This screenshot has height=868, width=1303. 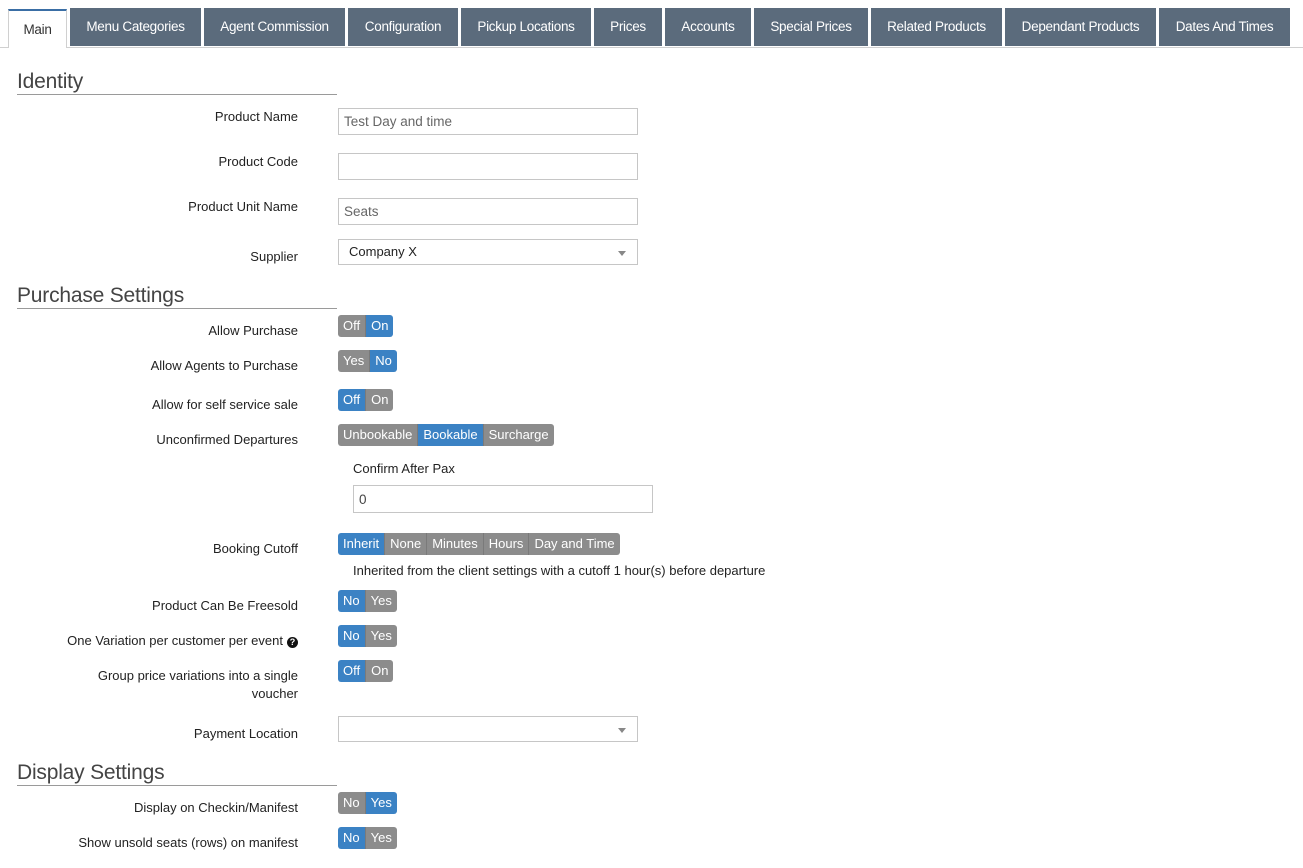 I want to click on product-code-label: Product Code, so click(x=258, y=161).